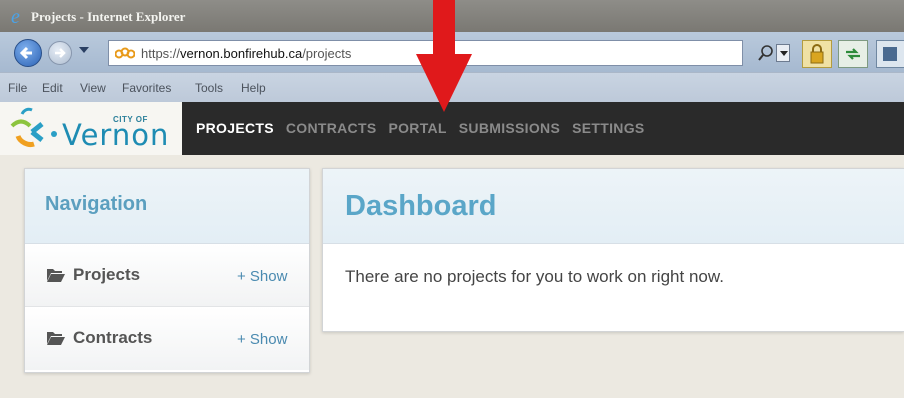  I want to click on page-title: Dashboard, so click(421, 206).